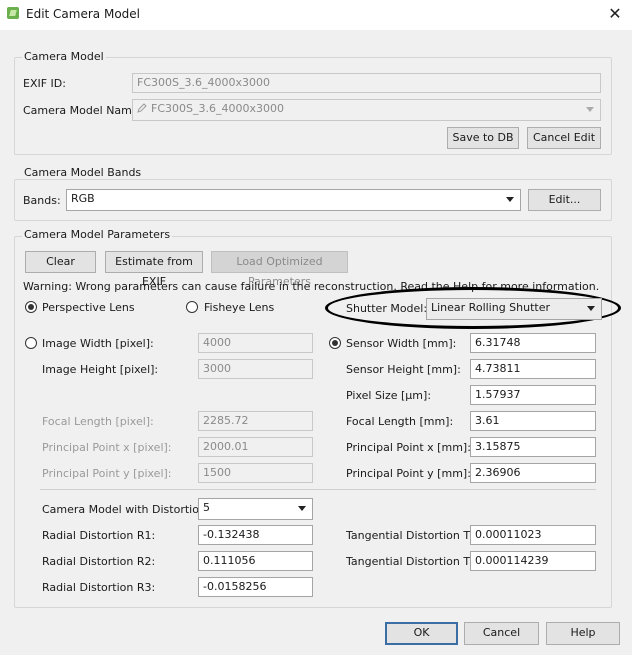  What do you see at coordinates (583, 633) in the screenshot?
I see `help-button: Help` at bounding box center [583, 633].